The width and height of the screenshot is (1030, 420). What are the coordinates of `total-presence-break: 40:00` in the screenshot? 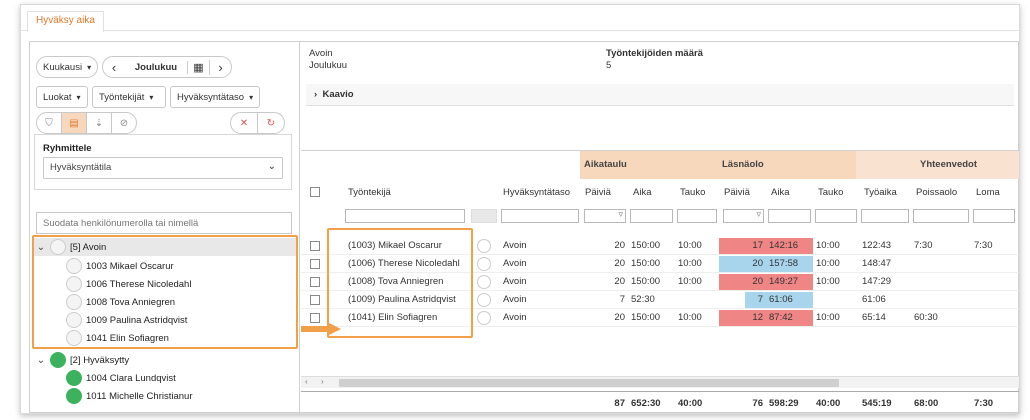 It's located at (828, 403).